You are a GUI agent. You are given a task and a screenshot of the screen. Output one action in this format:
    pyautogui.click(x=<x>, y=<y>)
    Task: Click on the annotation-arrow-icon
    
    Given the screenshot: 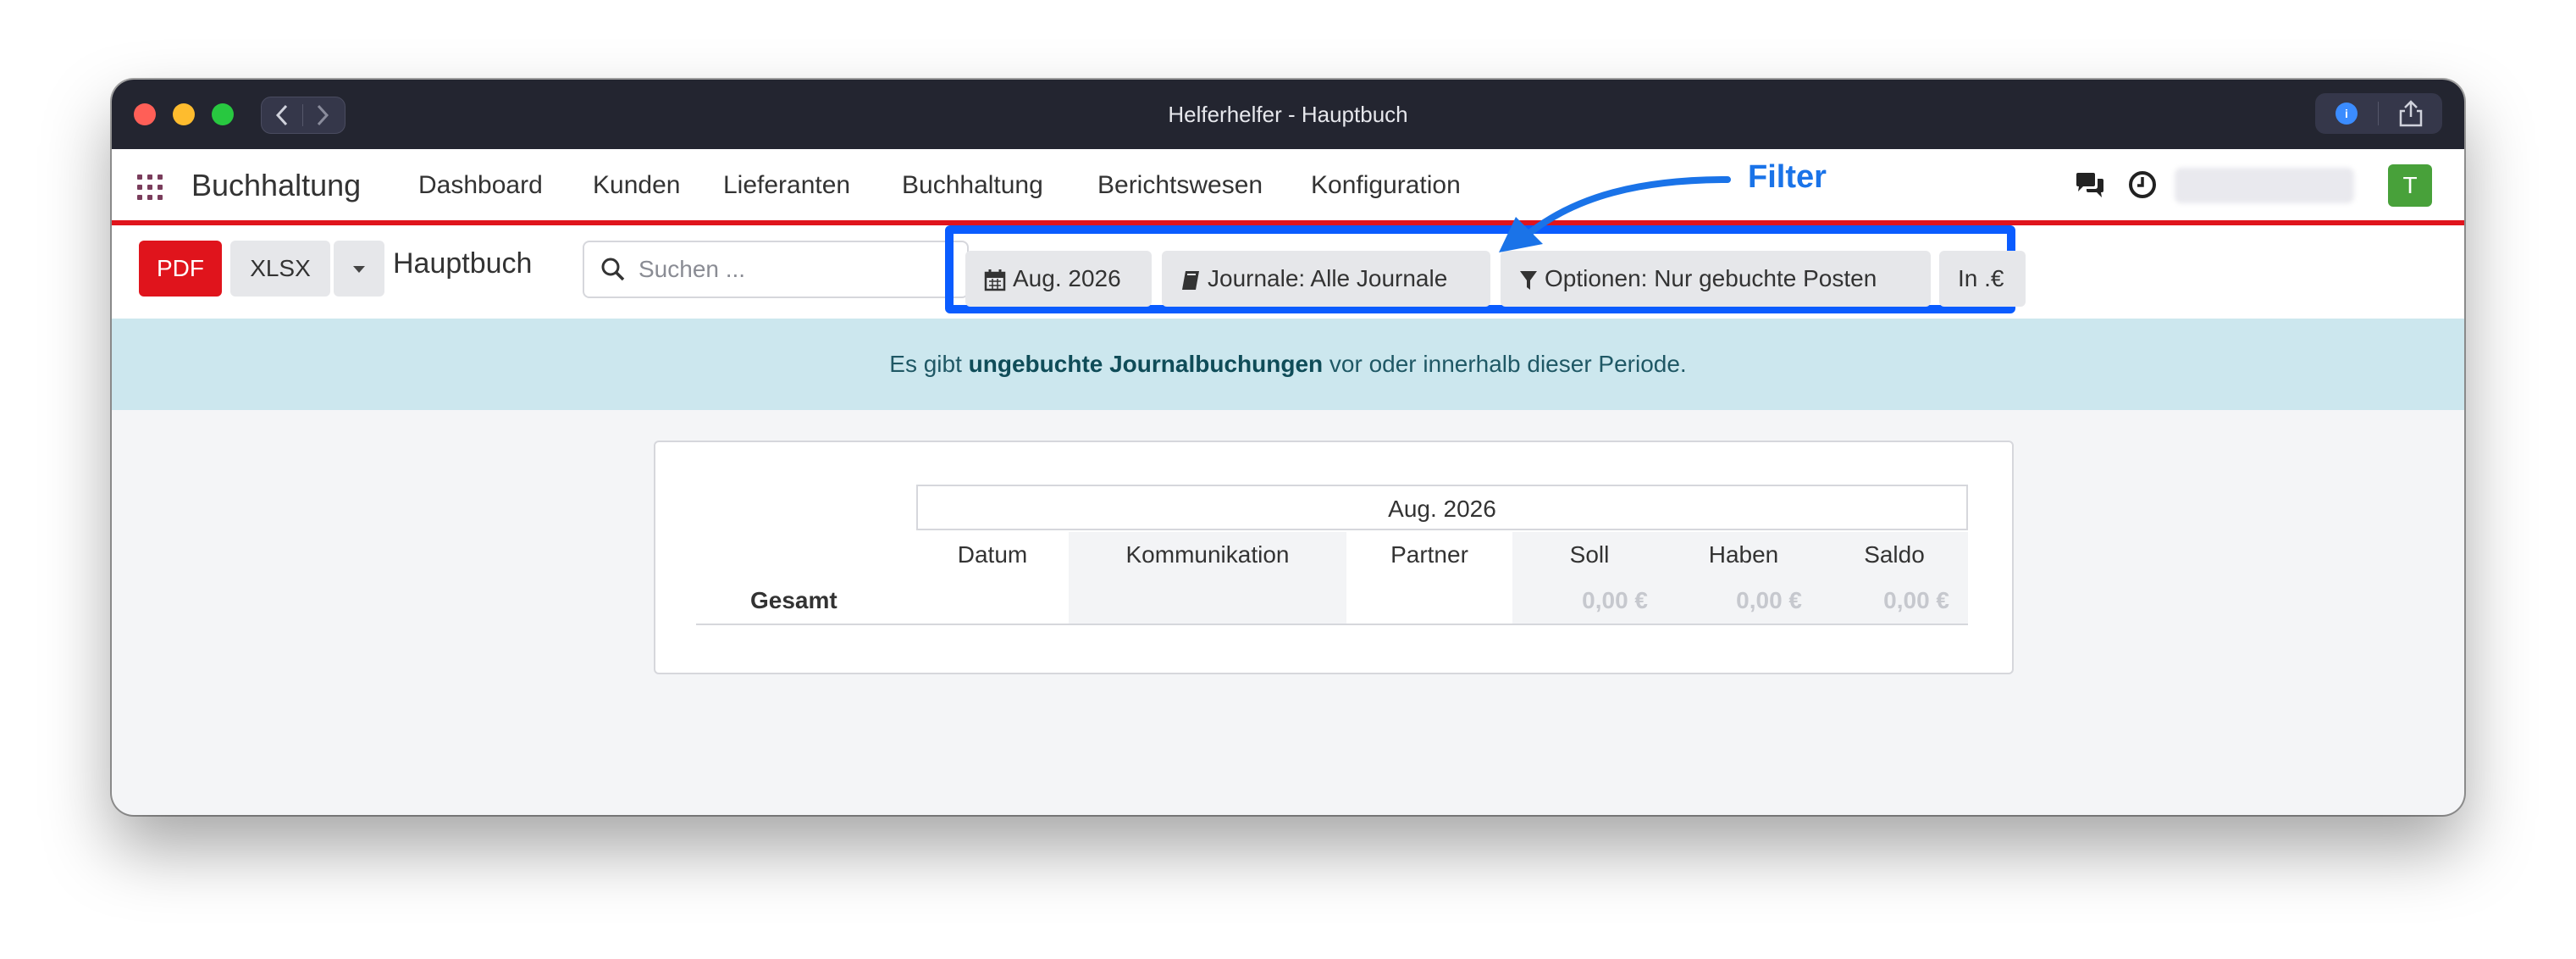 What is the action you would take?
    pyautogui.click(x=1615, y=214)
    